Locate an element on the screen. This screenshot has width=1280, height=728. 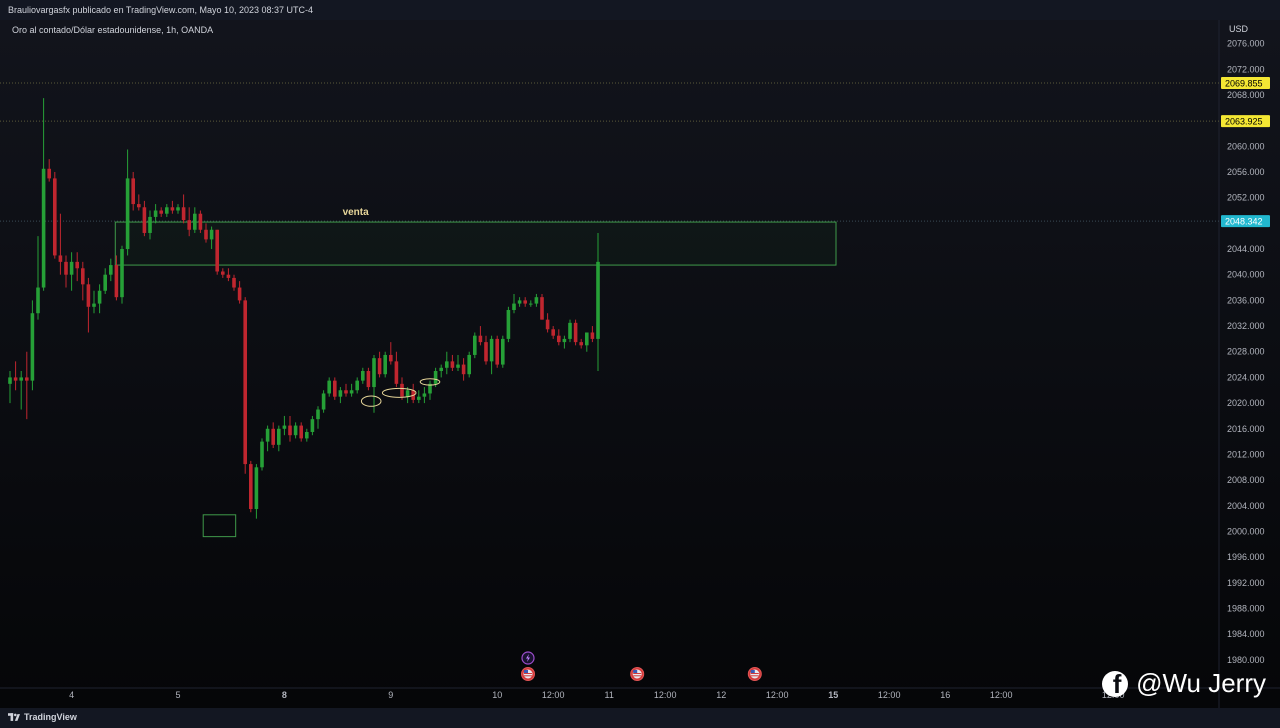
time-tick-label: 5 is located at coordinates (177, 695).